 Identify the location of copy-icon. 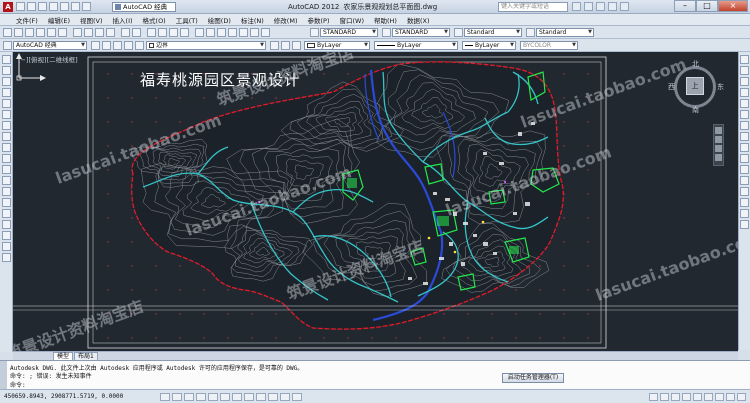
(88, 32).